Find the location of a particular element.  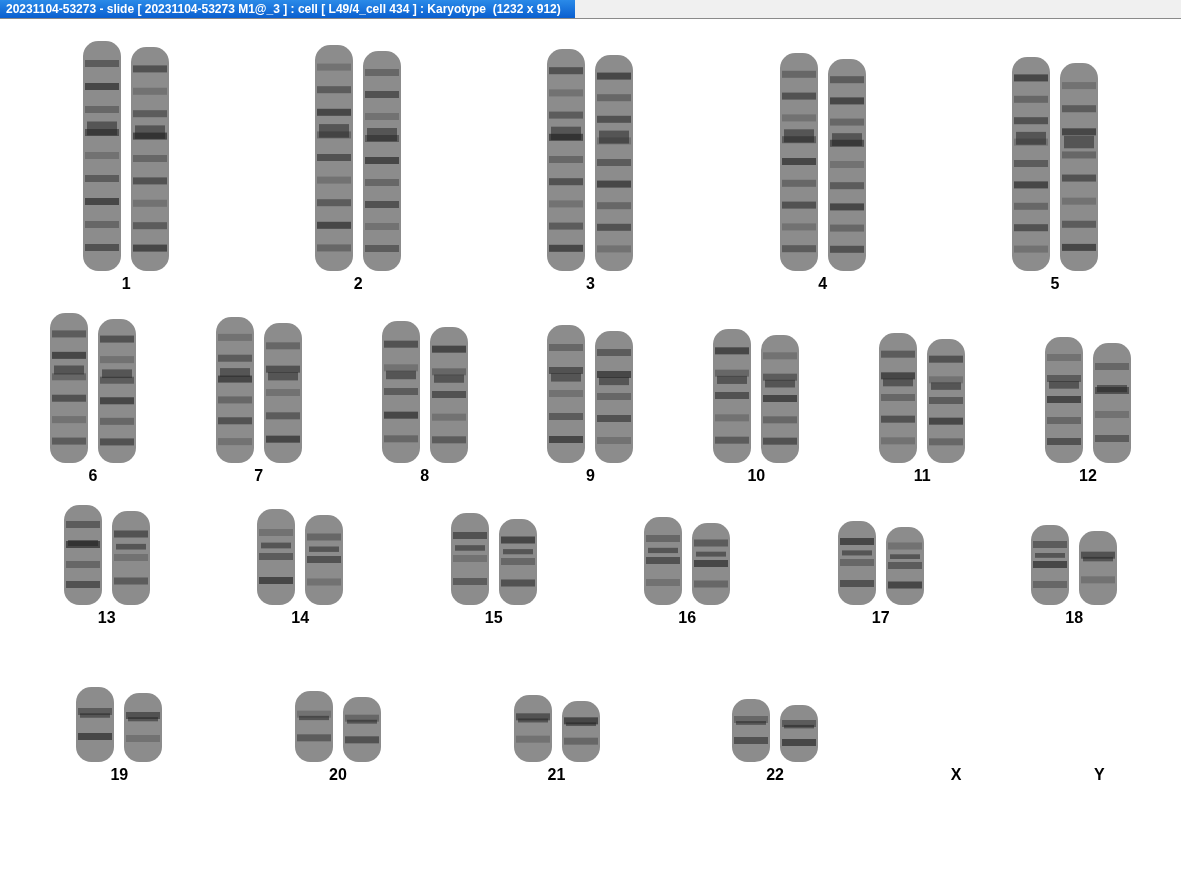

chromosome-number: 7 is located at coordinates (259, 476).